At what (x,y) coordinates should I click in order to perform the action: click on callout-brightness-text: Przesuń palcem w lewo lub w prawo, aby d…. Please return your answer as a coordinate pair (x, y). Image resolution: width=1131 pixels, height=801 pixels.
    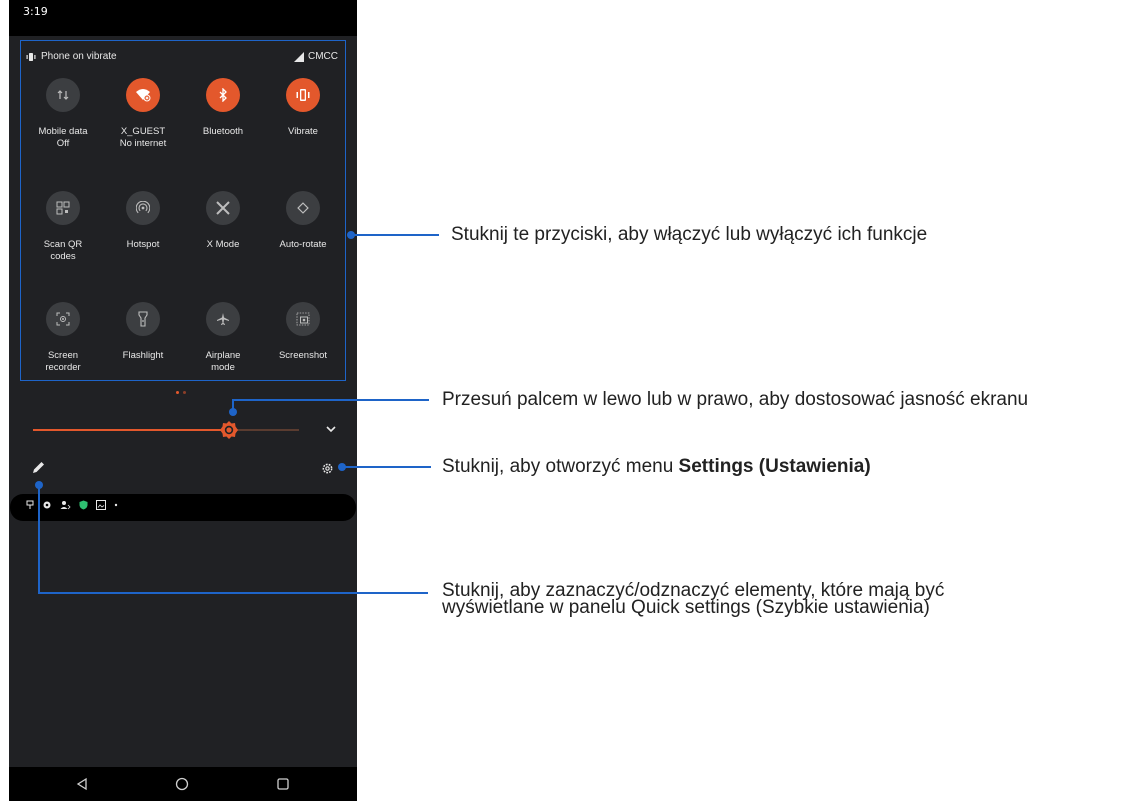
    Looking at the image, I should click on (735, 399).